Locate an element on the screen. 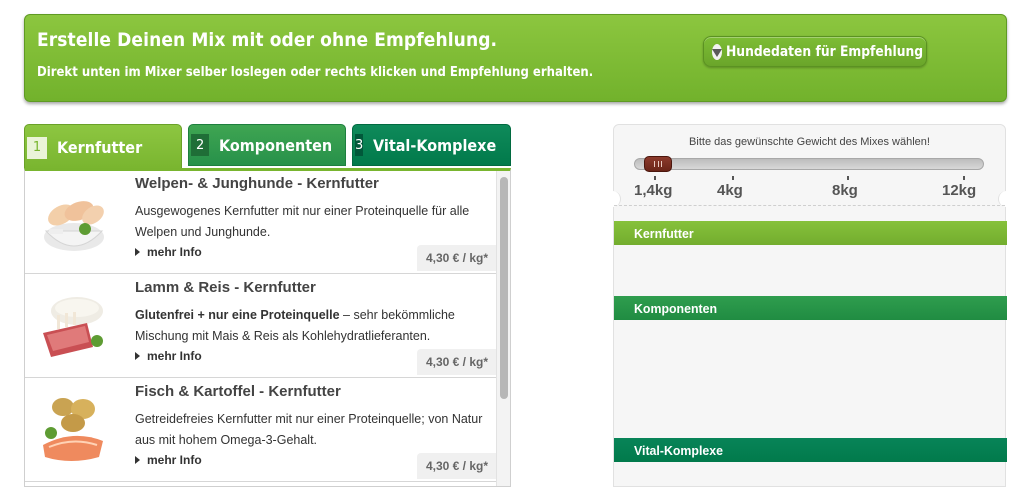 The image size is (1035, 487). product-title: Lamm & Reis - Kernfutter is located at coordinates (225, 287).